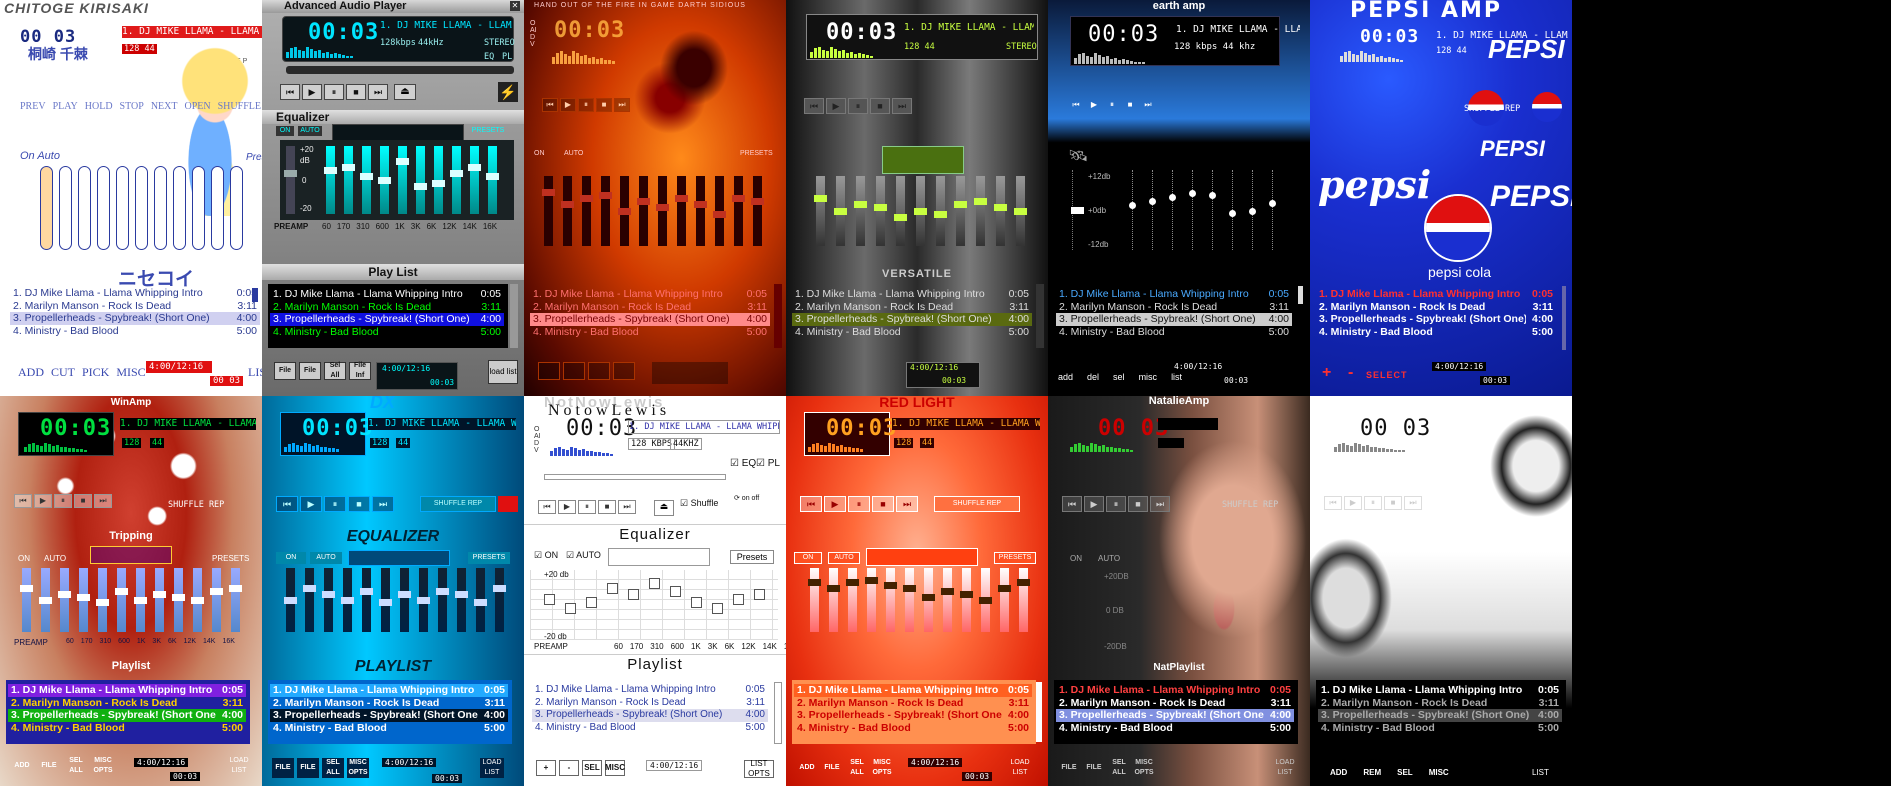  I want to click on playlist--button, so click(624, 371).